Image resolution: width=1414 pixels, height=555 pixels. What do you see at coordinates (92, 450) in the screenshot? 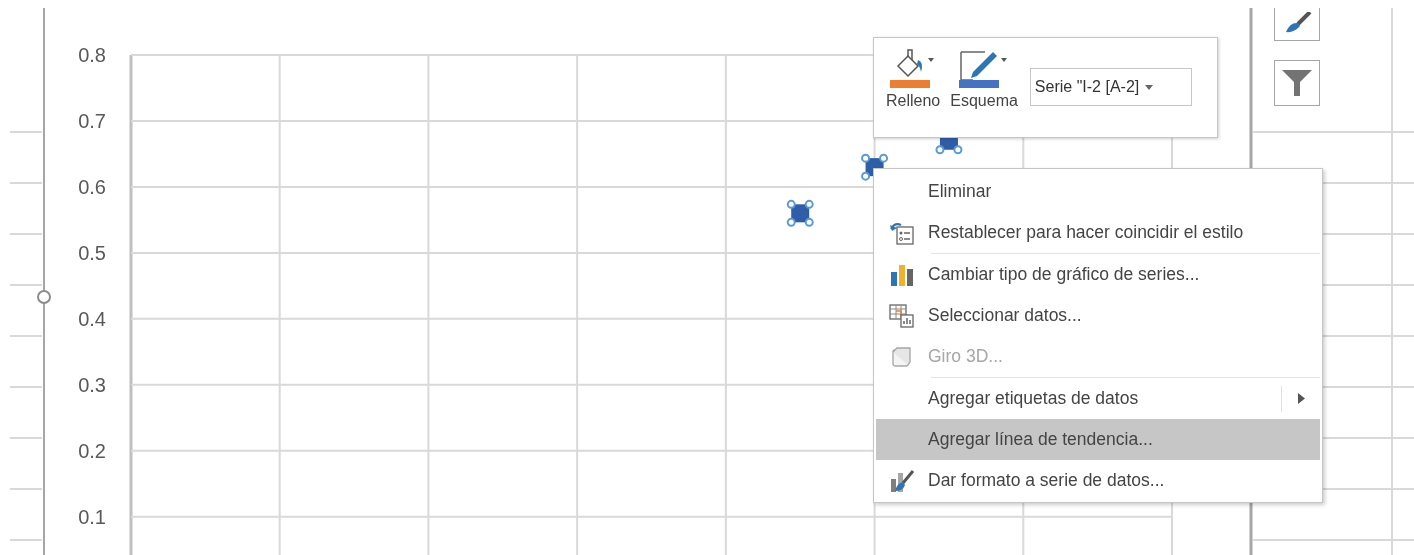
I see `axis-label: 0.2` at bounding box center [92, 450].